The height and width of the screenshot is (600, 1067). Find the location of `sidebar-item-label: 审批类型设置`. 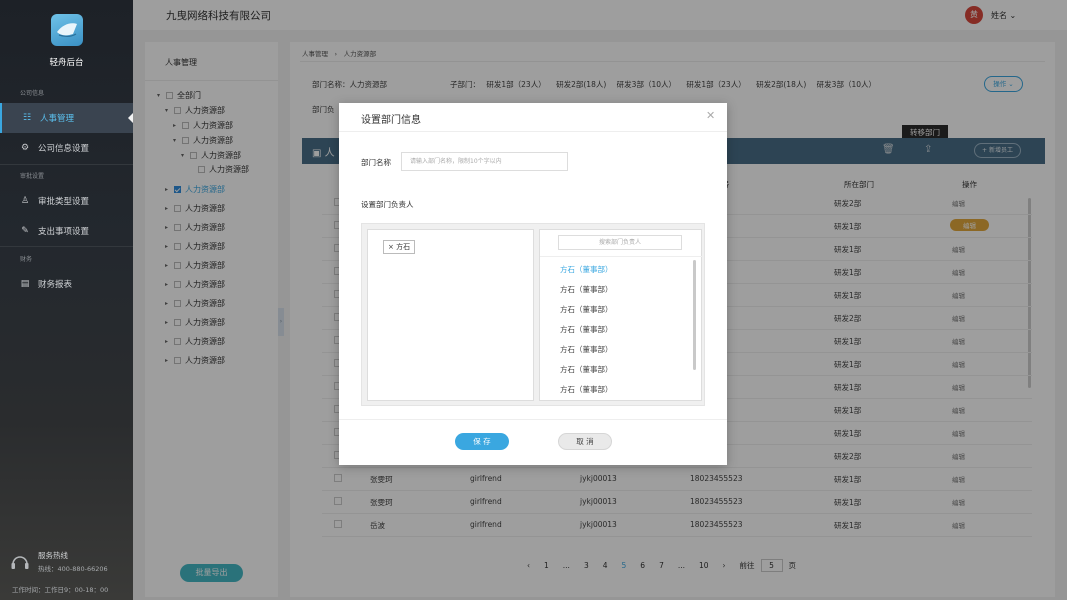

sidebar-item-label: 审批类型设置 is located at coordinates (64, 202).